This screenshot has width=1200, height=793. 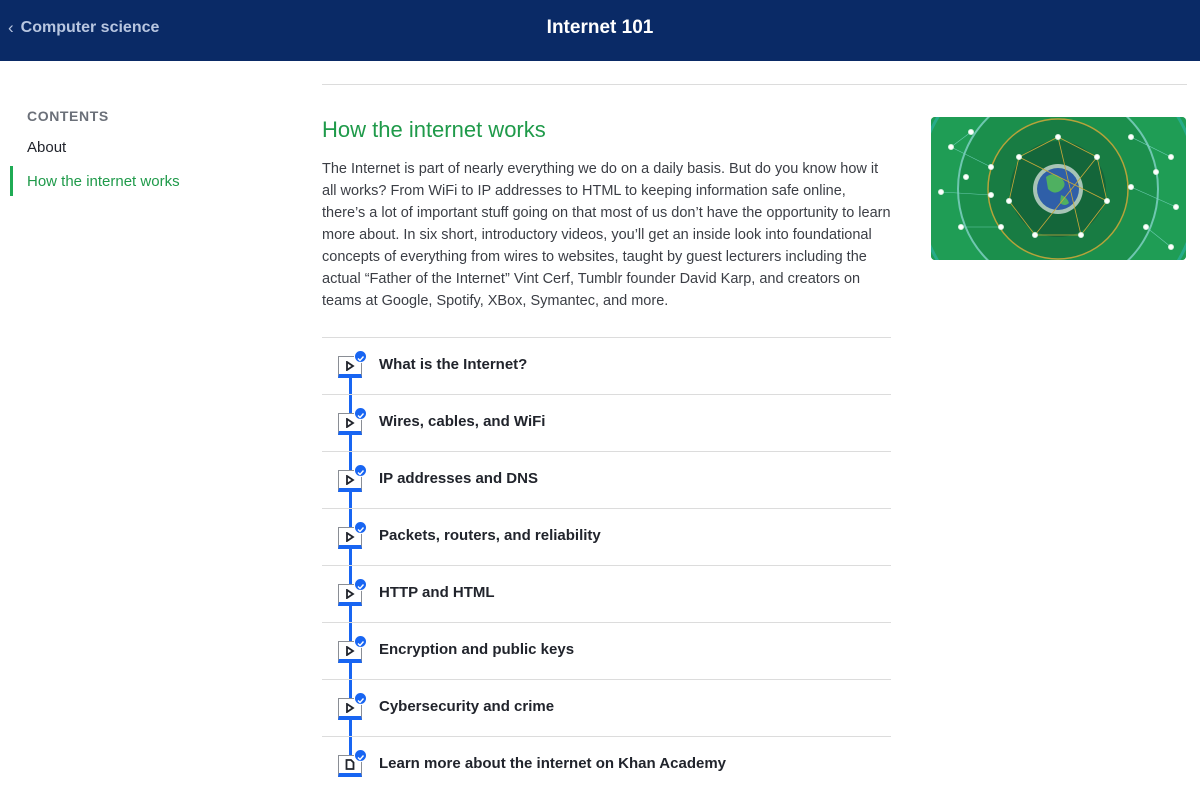 What do you see at coordinates (606, 593) in the screenshot?
I see `lesson-item: HTTP and HTML` at bounding box center [606, 593].